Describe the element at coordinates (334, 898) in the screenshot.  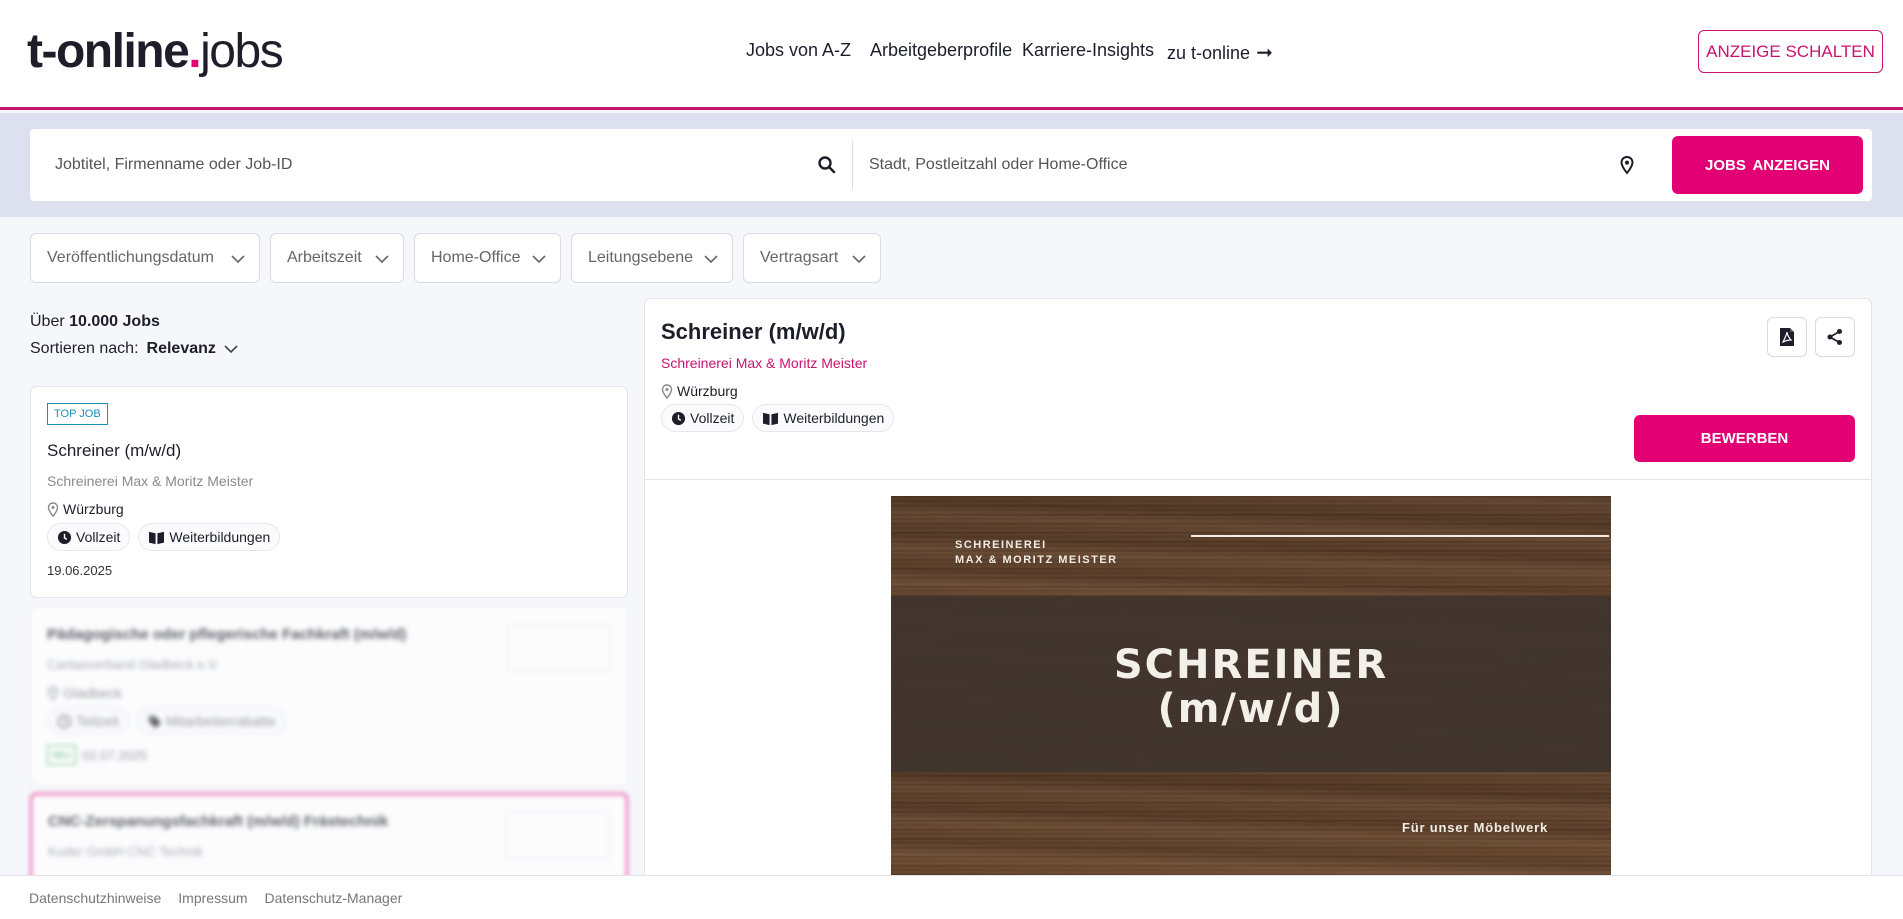
I see `footer-link-datenschutz-manager: Datenschutz-Manager` at that location.